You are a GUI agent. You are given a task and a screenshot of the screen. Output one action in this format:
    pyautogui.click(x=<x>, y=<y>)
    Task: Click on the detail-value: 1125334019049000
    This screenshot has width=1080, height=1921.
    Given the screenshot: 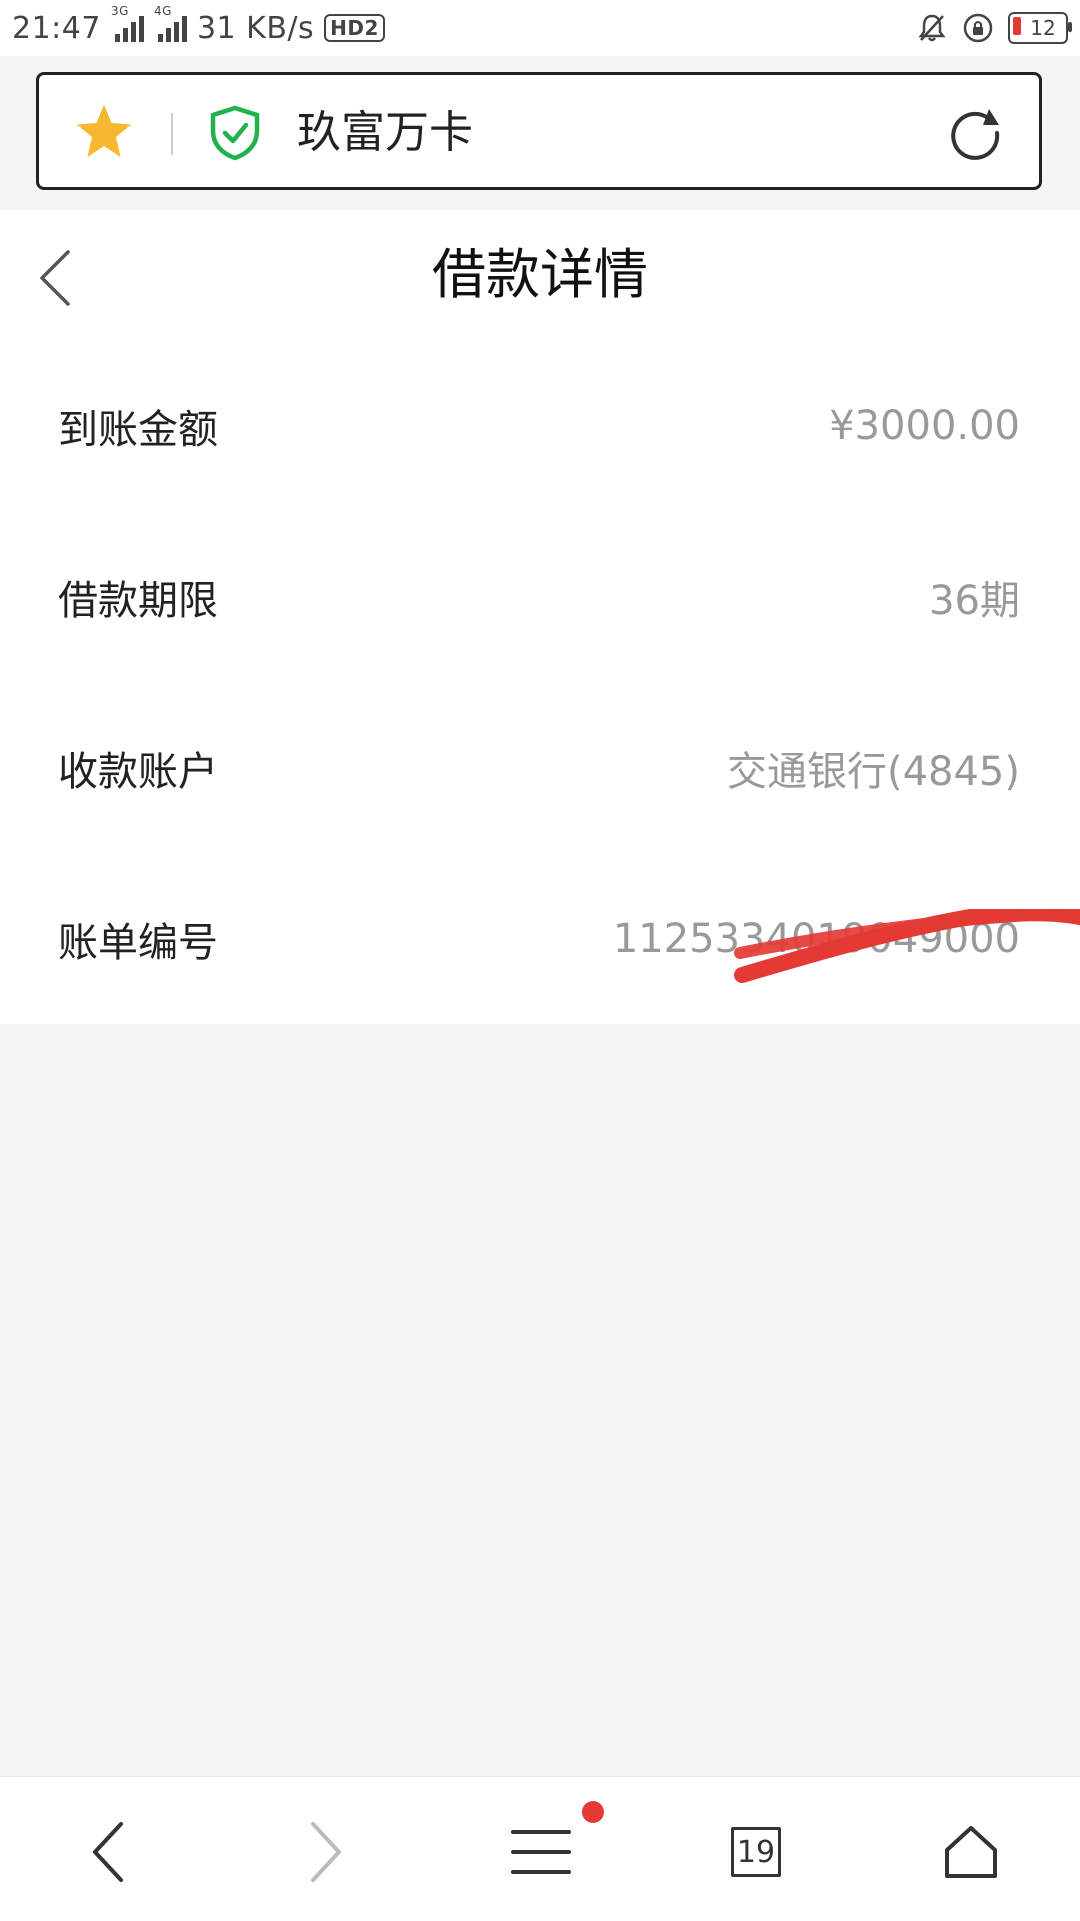 What is the action you would take?
    pyautogui.click(x=816, y=938)
    